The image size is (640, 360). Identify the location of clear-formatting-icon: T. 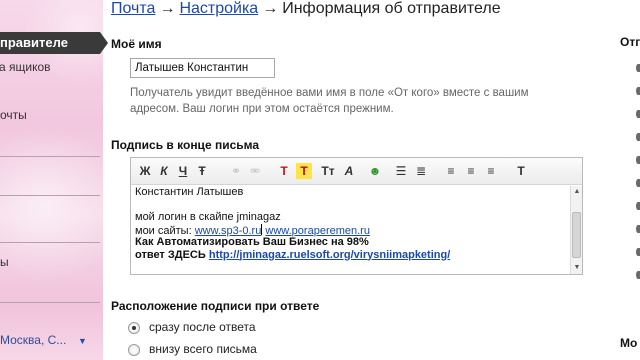
(521, 171).